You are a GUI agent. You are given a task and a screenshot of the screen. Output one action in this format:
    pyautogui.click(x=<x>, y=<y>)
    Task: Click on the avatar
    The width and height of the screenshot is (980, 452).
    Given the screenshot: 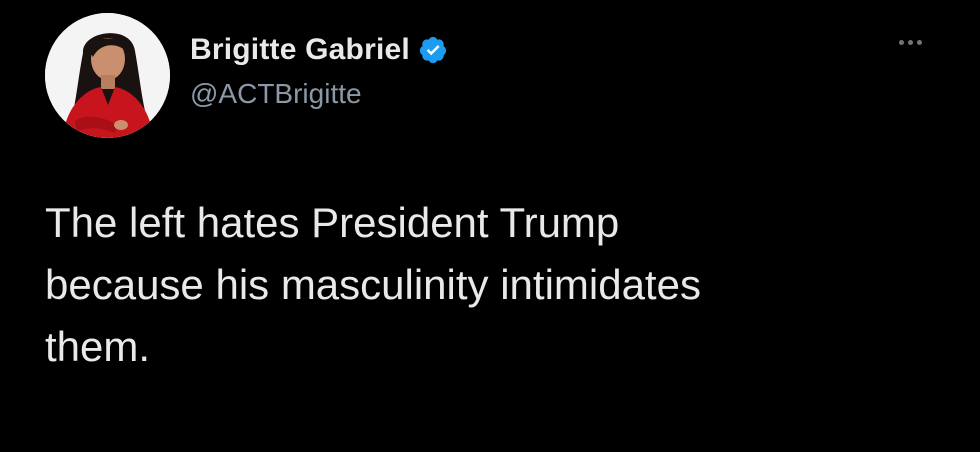 What is the action you would take?
    pyautogui.click(x=107, y=75)
    